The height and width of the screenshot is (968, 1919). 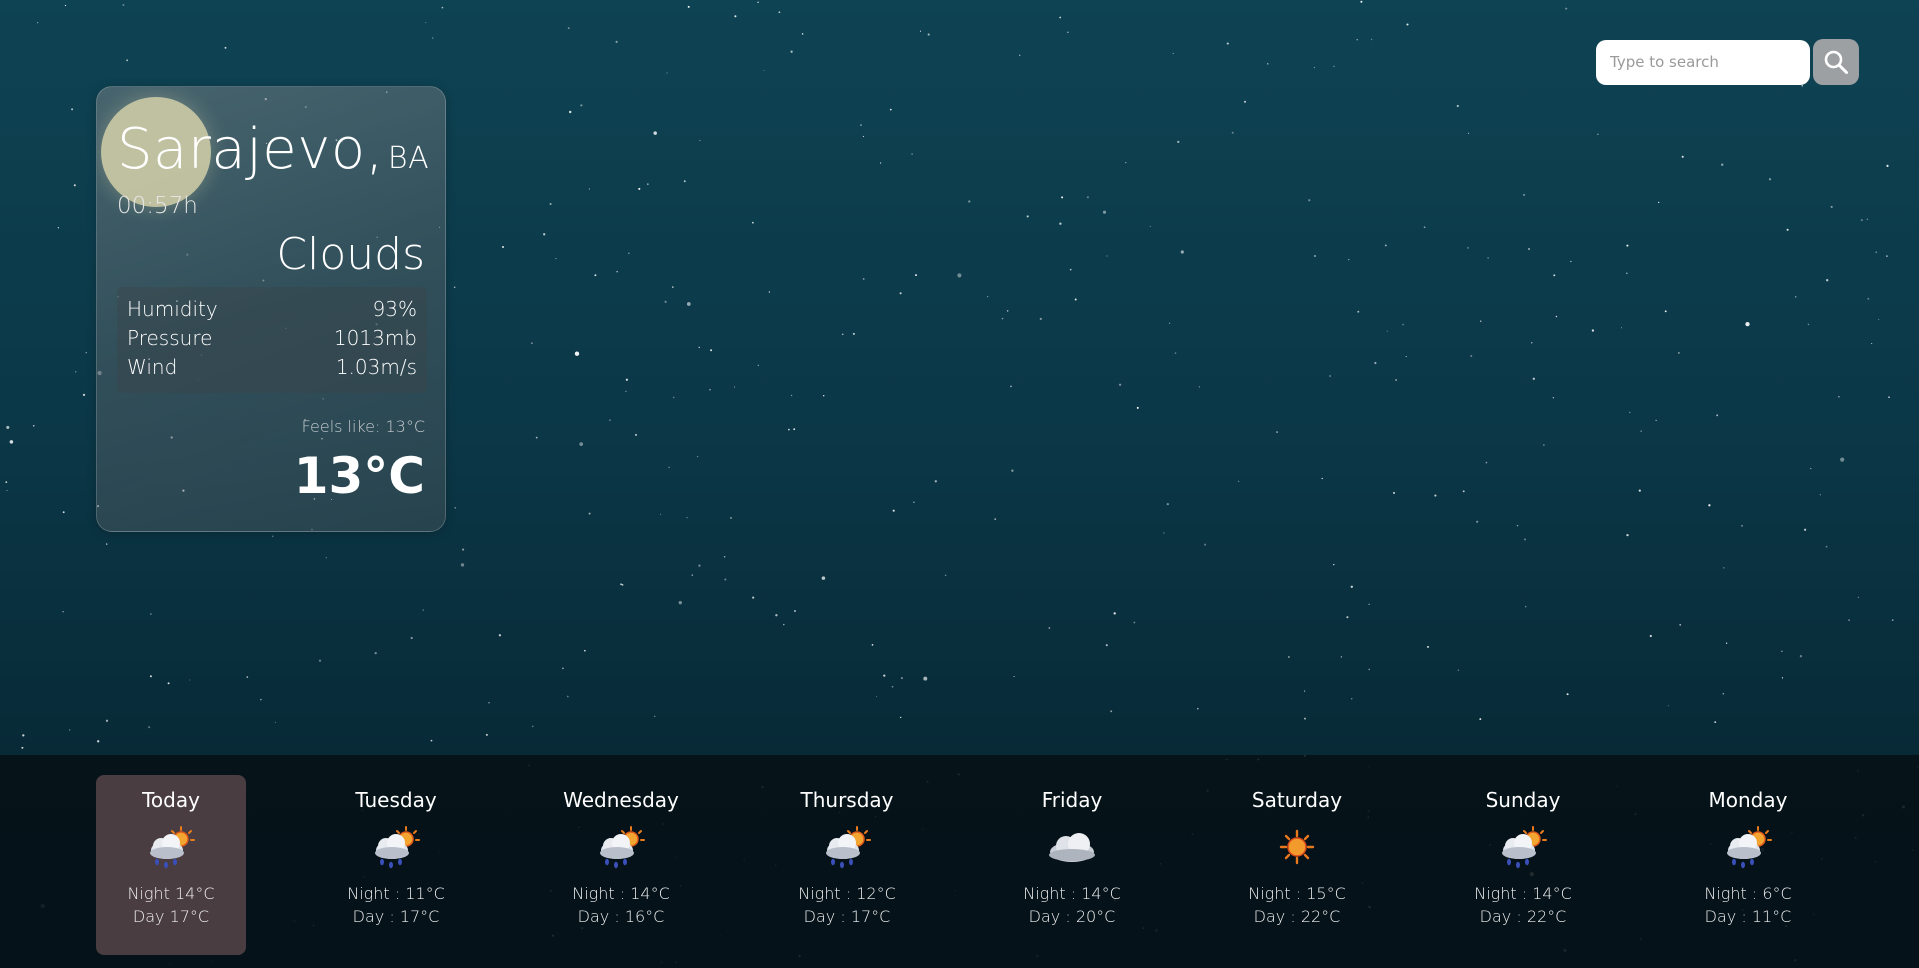 What do you see at coordinates (1523, 893) in the screenshot?
I see `night-temp: Night : 14°C` at bounding box center [1523, 893].